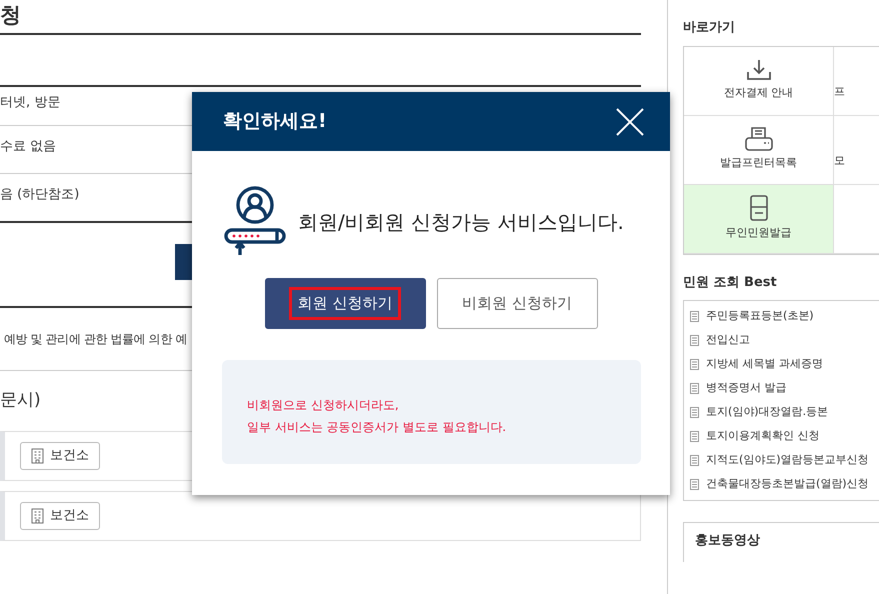 Image resolution: width=879 pixels, height=594 pixels. Describe the element at coordinates (728, 340) in the screenshot. I see `list-link: 전입신고` at that location.